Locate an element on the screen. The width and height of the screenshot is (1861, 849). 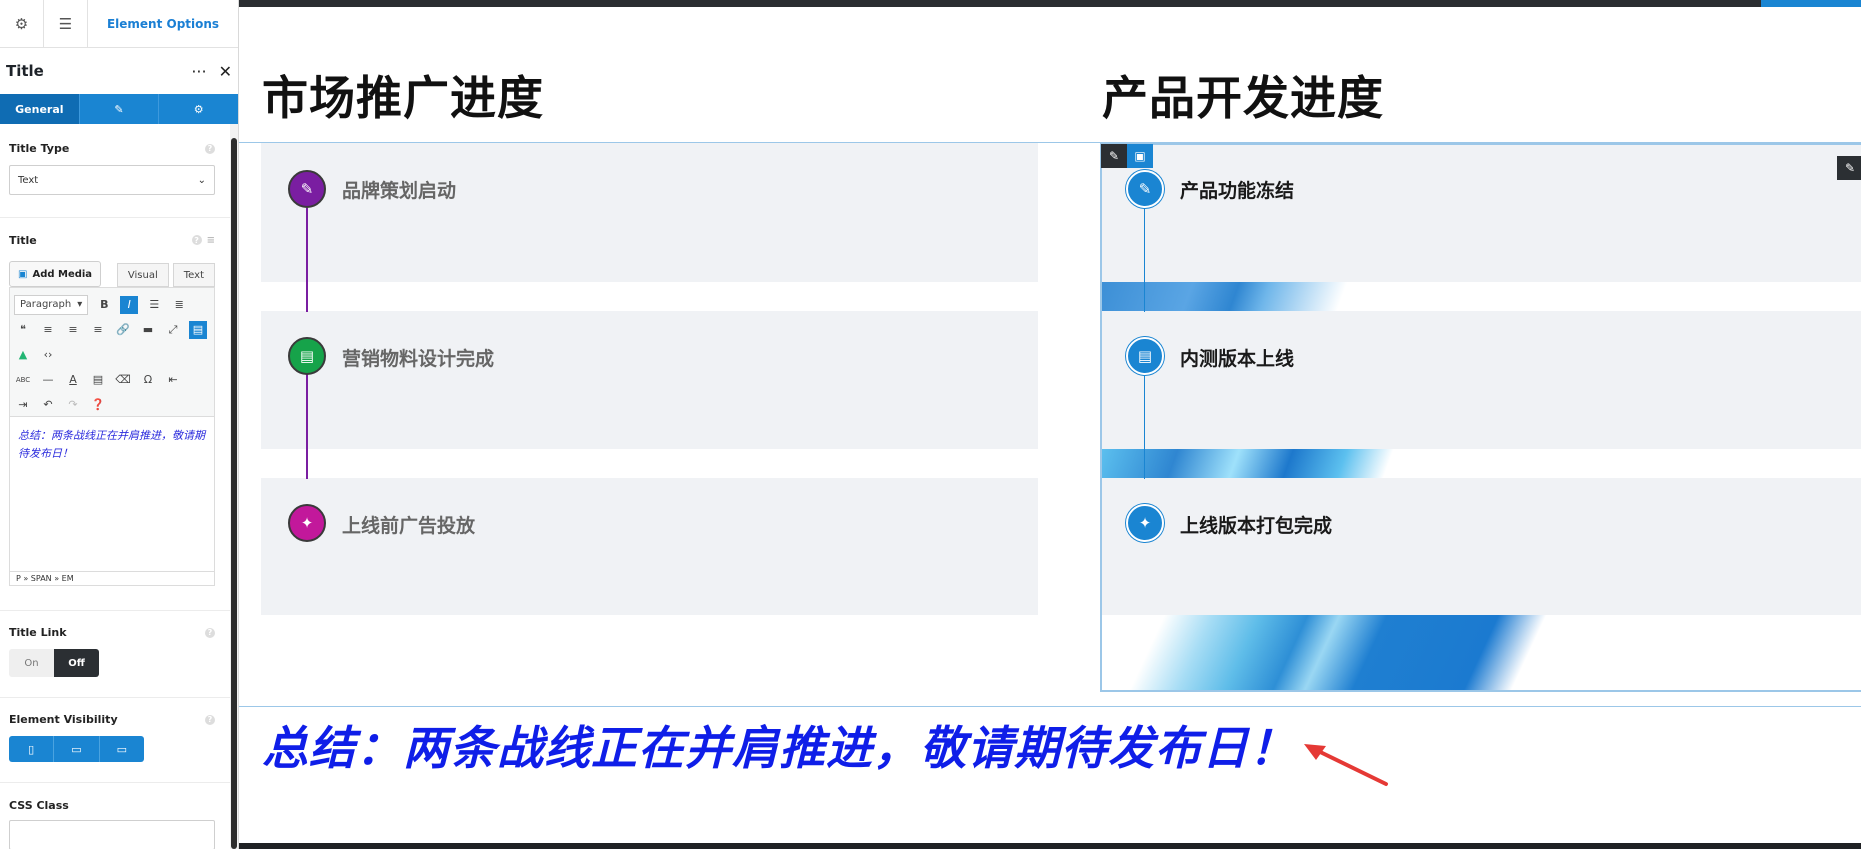
clear-format-icon: ⌫ is located at coordinates (123, 380).